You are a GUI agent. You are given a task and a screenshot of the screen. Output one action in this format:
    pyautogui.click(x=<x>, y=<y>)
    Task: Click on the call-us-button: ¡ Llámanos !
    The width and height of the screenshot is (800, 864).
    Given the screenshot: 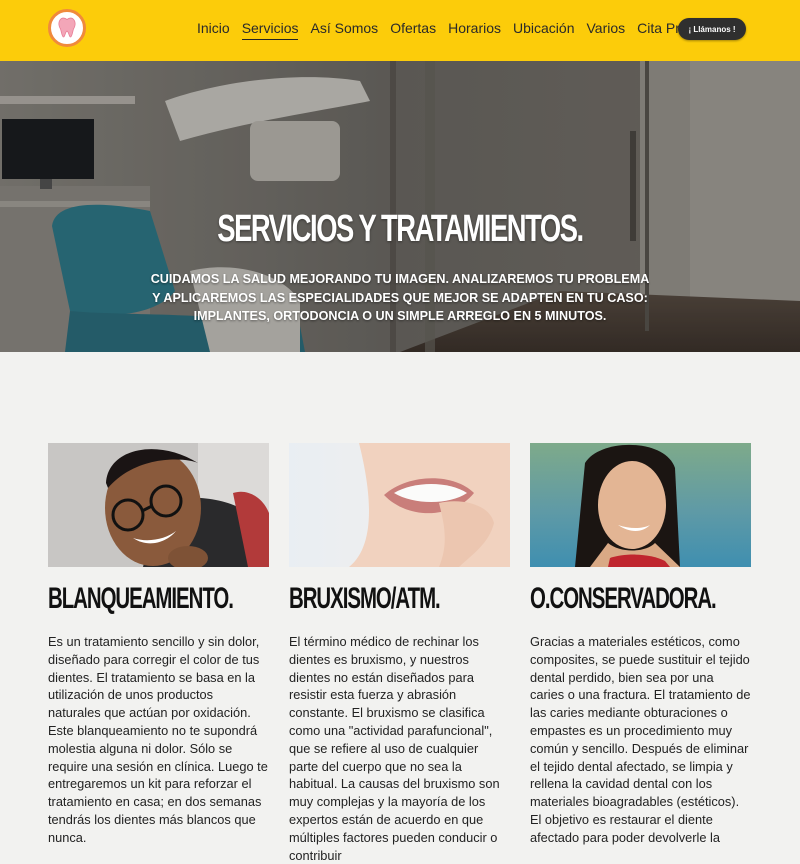 What is the action you would take?
    pyautogui.click(x=712, y=29)
    